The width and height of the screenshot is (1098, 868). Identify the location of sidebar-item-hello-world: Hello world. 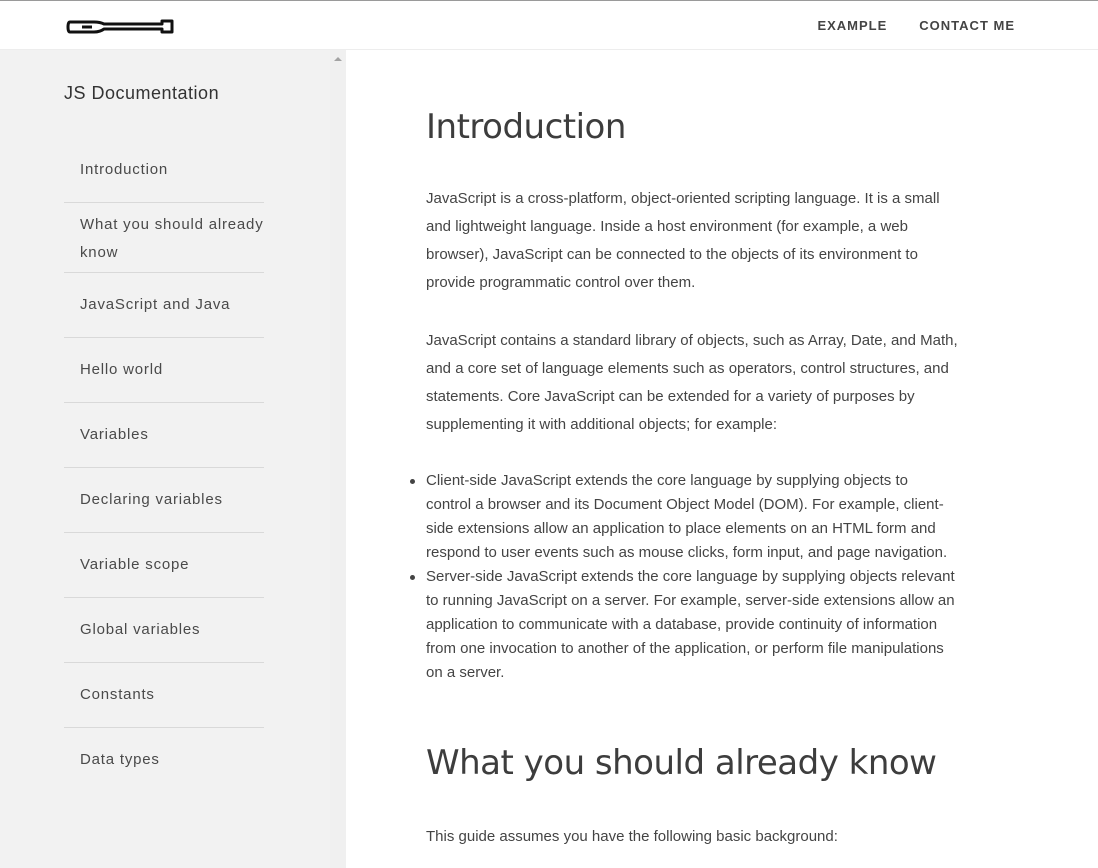
(164, 370).